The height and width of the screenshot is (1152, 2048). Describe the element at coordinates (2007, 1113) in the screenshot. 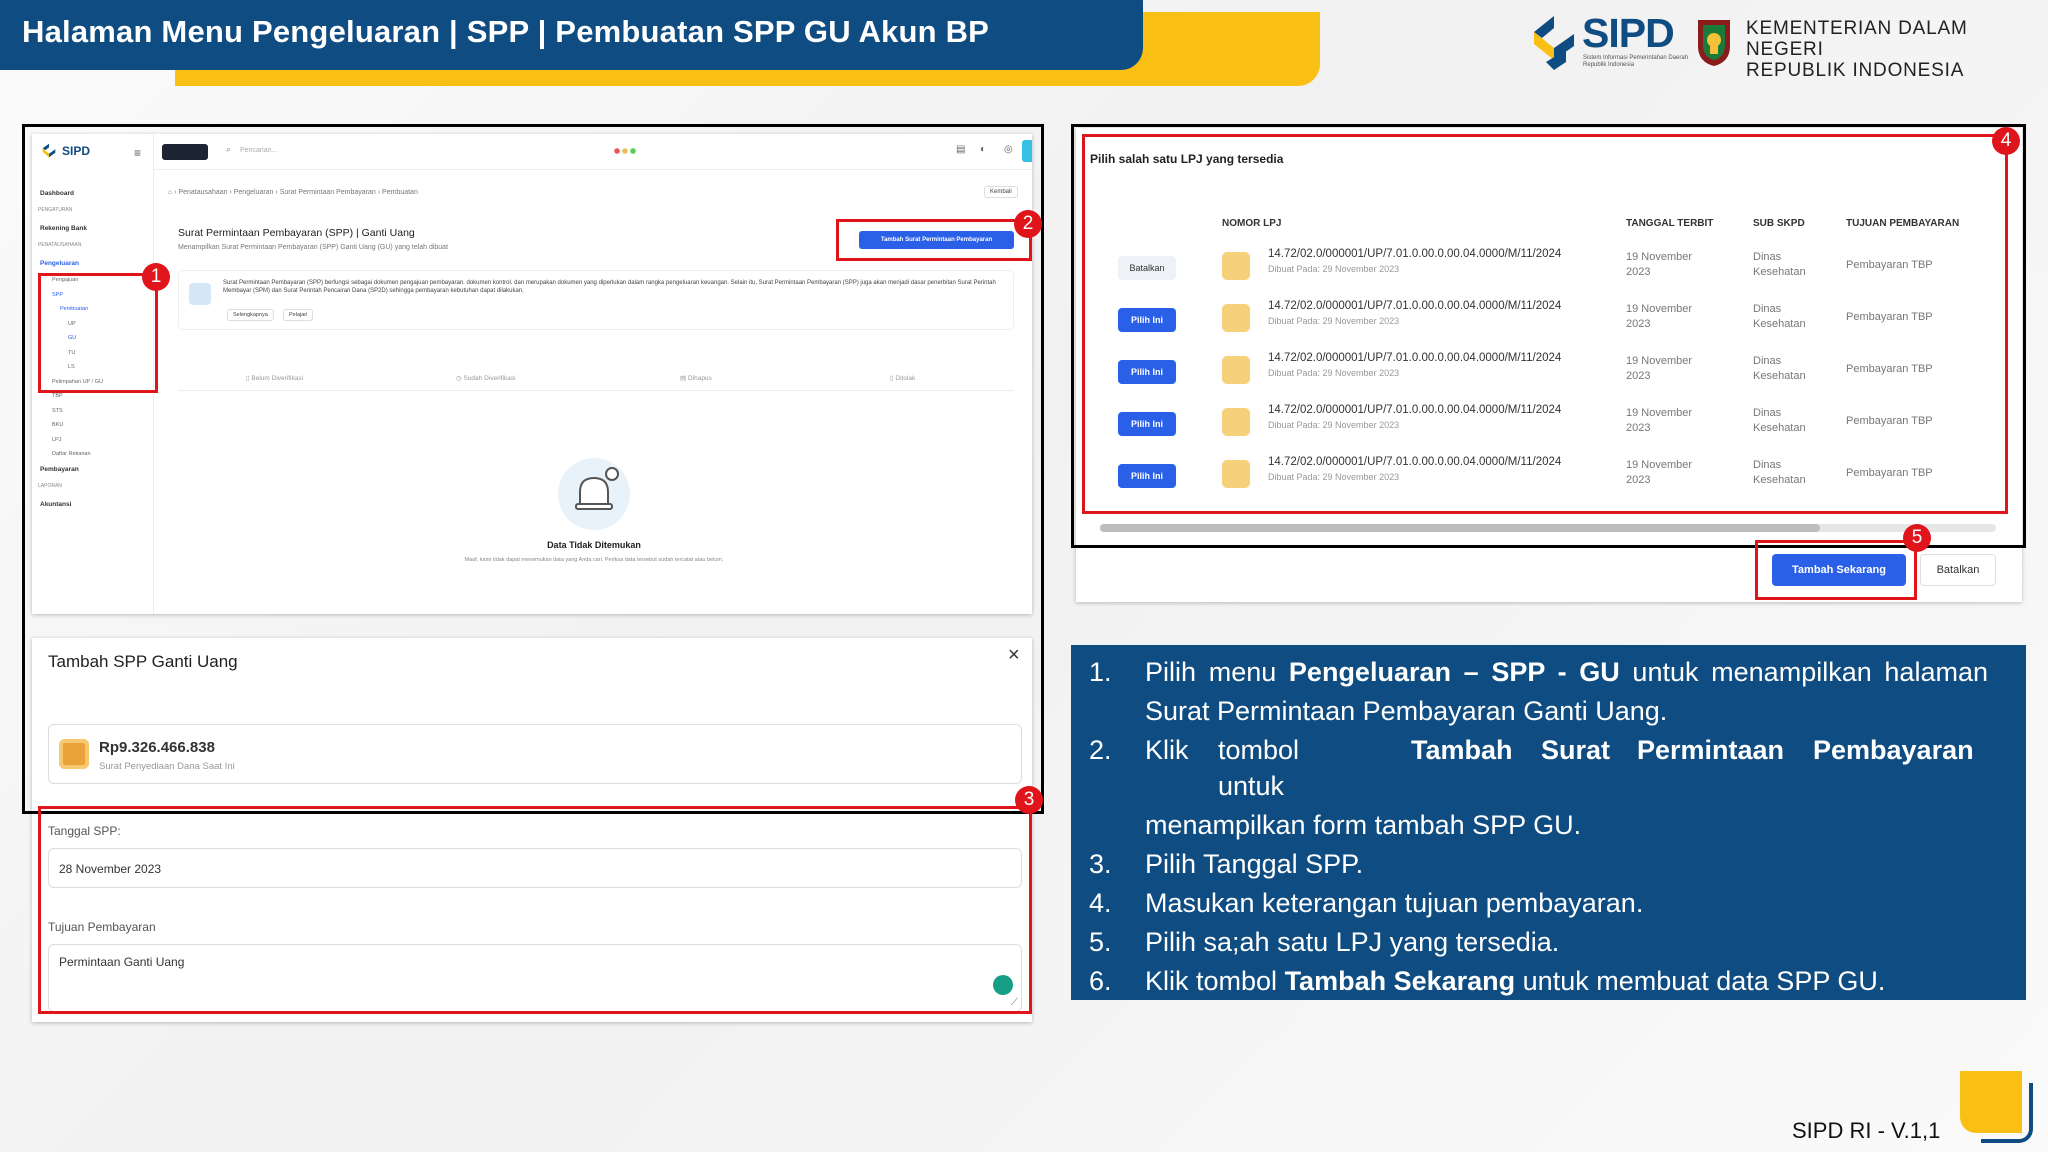

I see `corner-outline` at that location.